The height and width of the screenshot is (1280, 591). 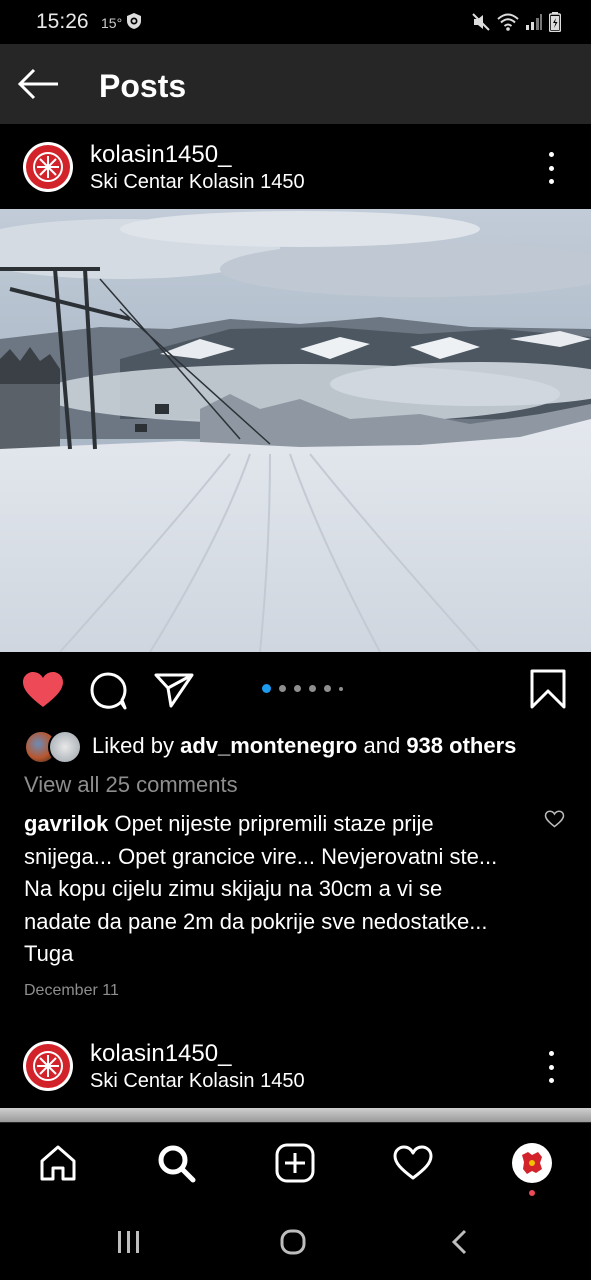 I want to click on comment-icon, so click(x=109, y=691).